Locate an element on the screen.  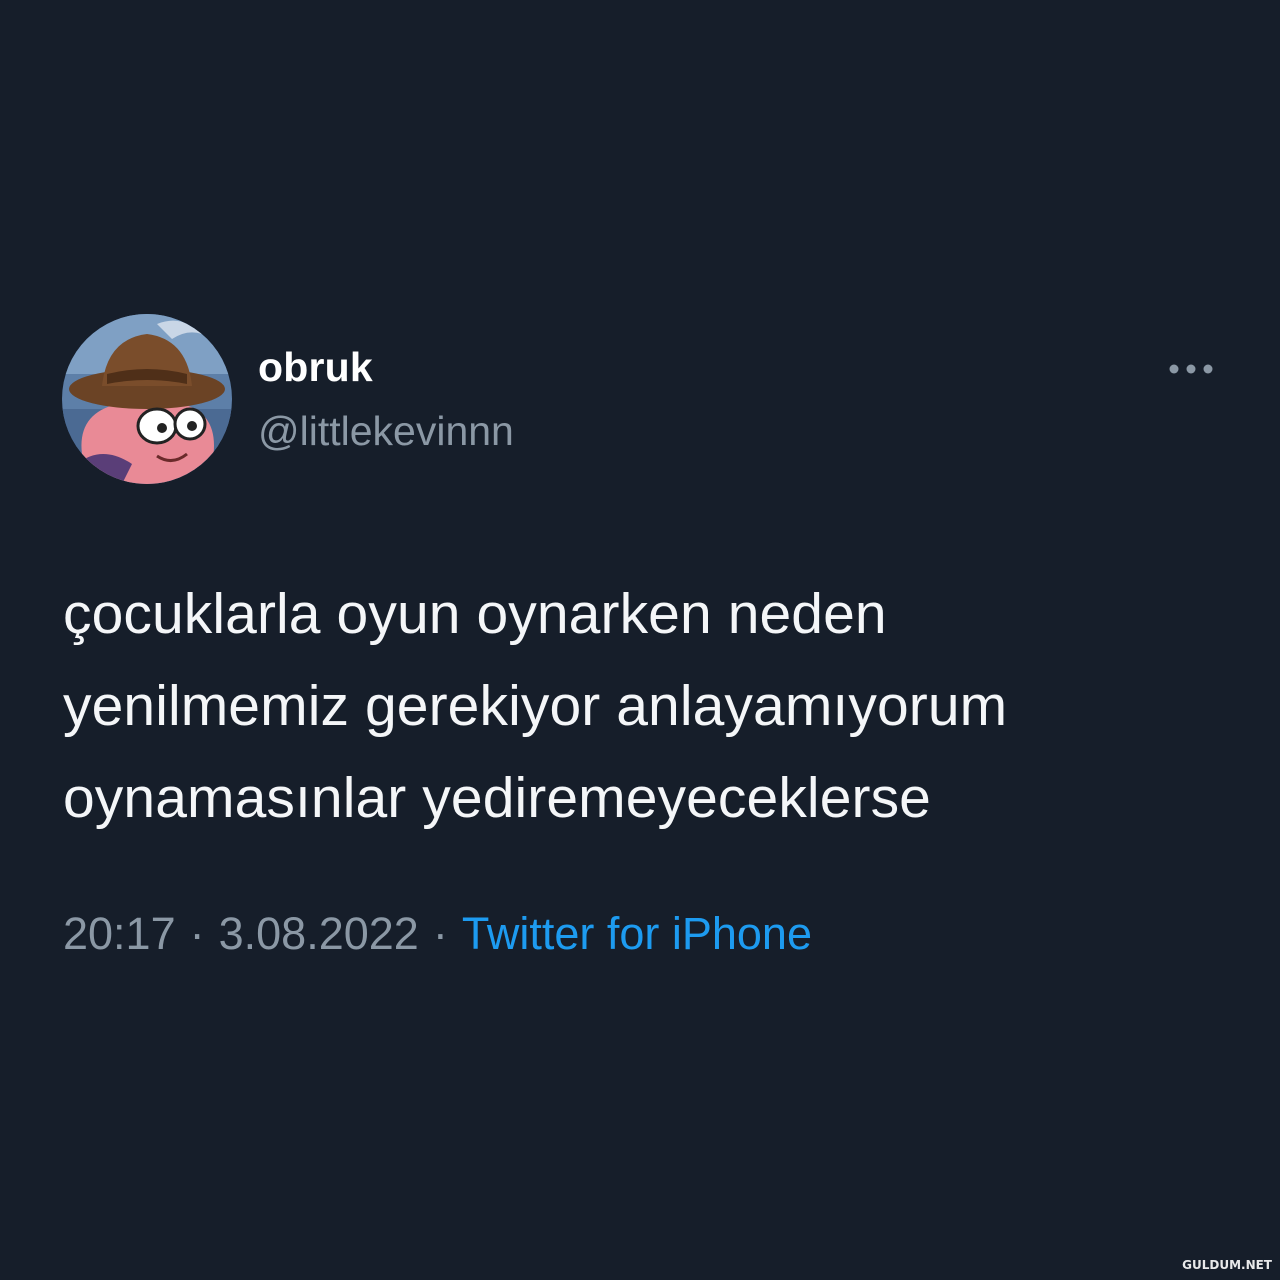
watermark: GULDUM.NET is located at coordinates (1227, 1265).